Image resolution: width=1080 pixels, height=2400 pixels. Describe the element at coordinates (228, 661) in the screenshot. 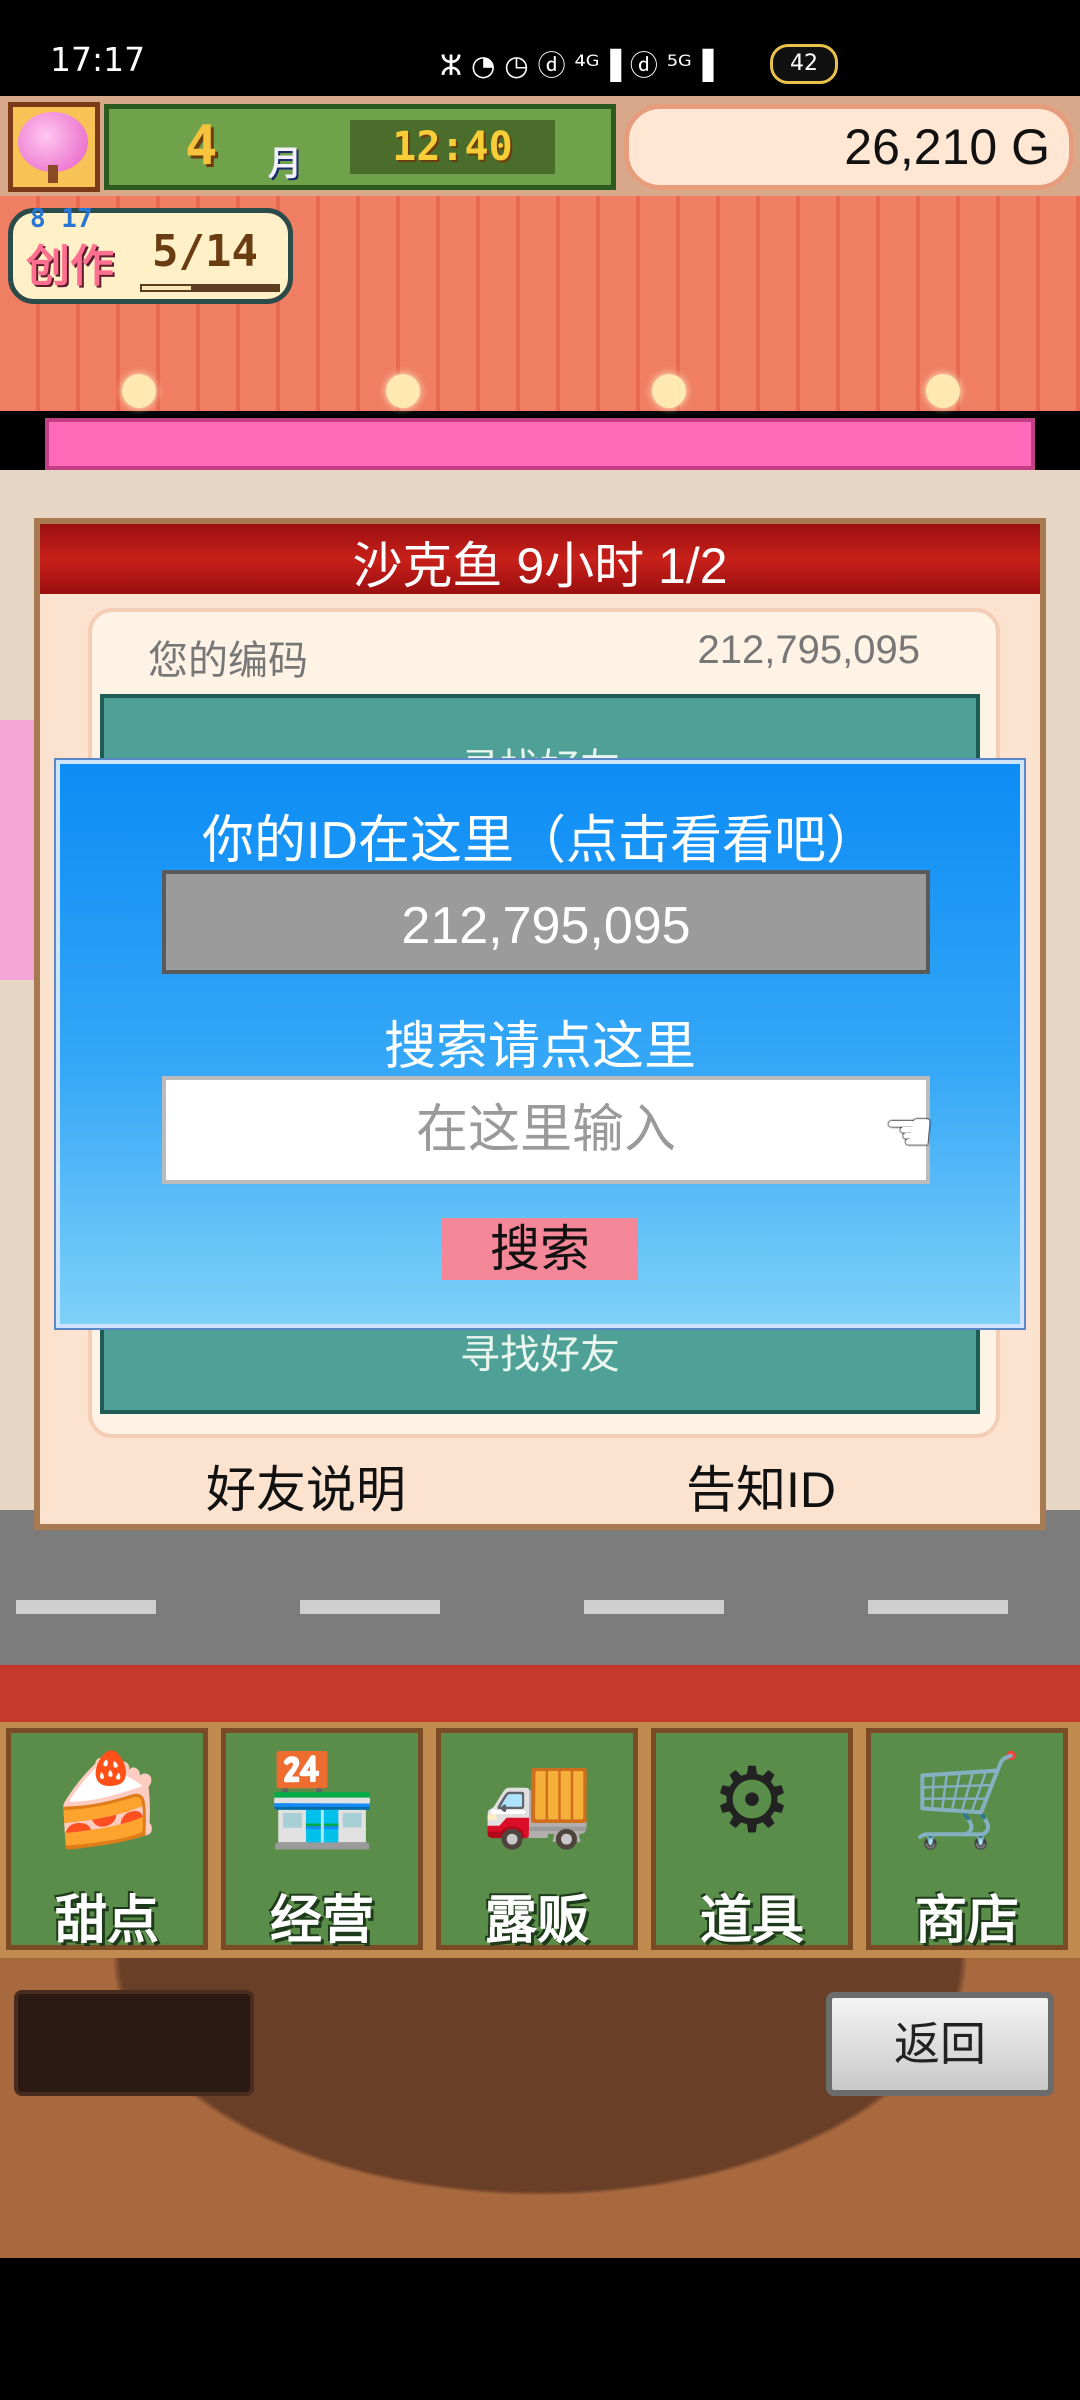

I see `code-label: 您的编码` at that location.